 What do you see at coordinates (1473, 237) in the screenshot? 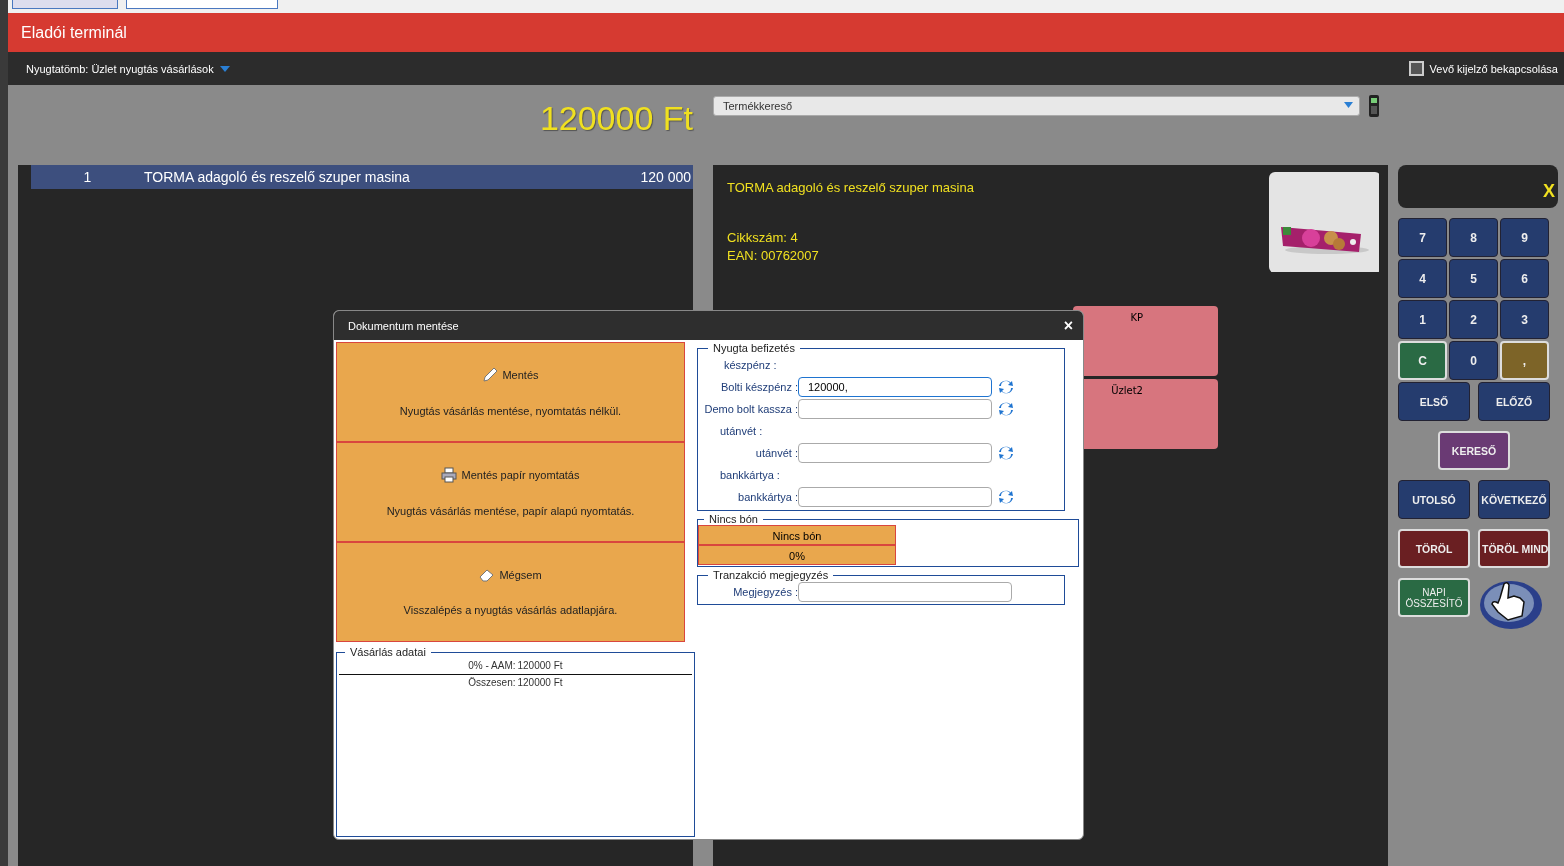
I see `keypad-key: 8` at bounding box center [1473, 237].